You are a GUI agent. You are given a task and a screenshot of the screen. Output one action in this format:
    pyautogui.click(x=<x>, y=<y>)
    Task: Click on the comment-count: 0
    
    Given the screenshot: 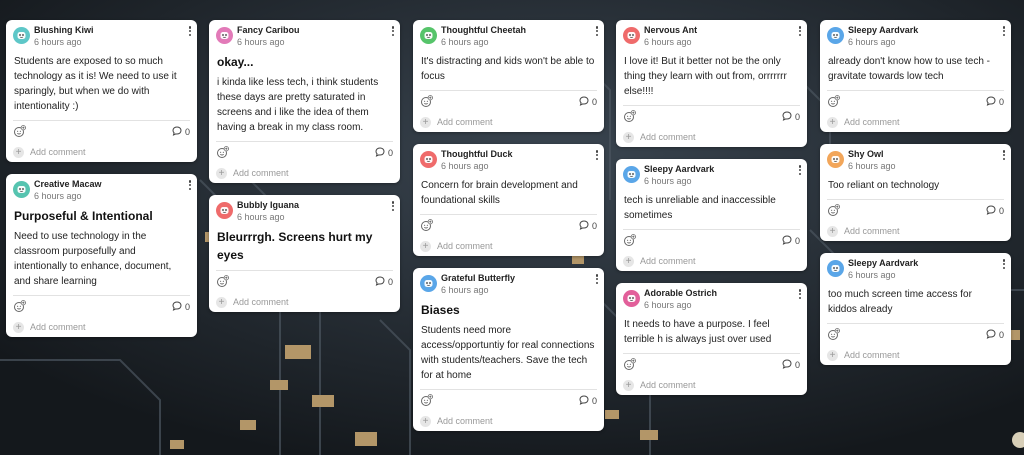 What is the action you would take?
    pyautogui.click(x=390, y=153)
    